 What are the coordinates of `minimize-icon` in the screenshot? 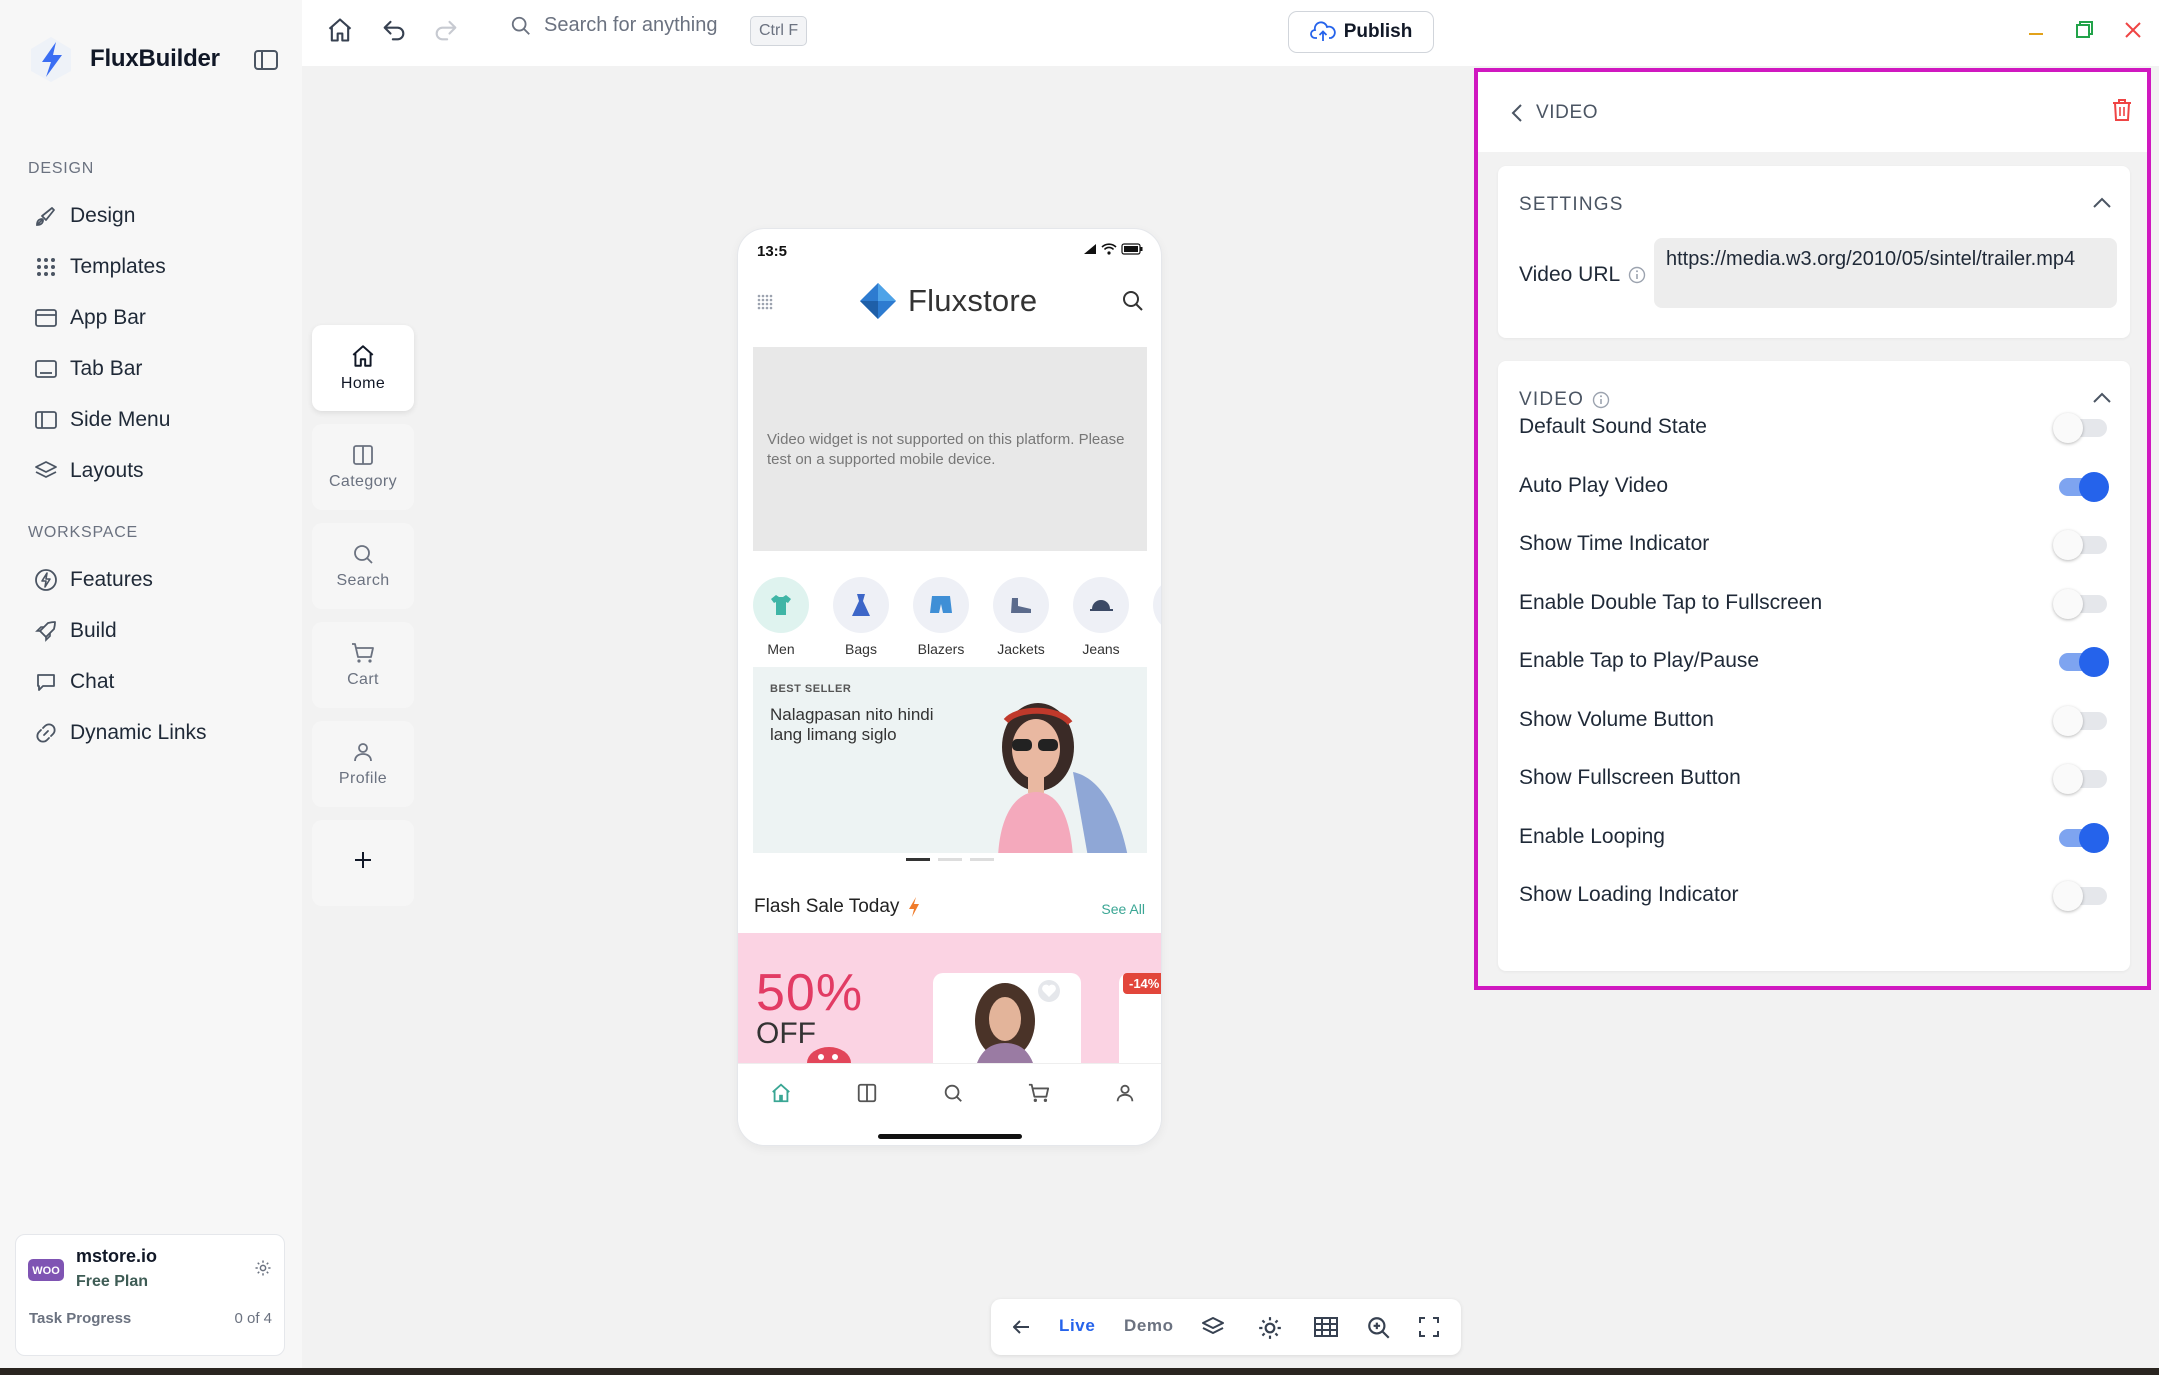 It's located at (2036, 30).